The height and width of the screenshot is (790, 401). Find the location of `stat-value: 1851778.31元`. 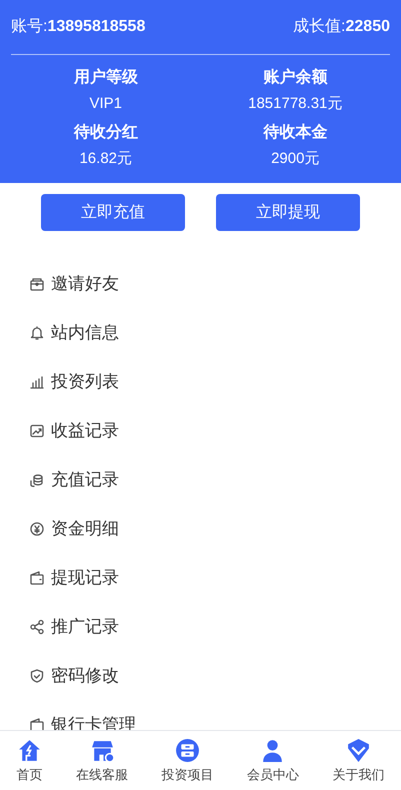

stat-value: 1851778.31元 is located at coordinates (295, 104).